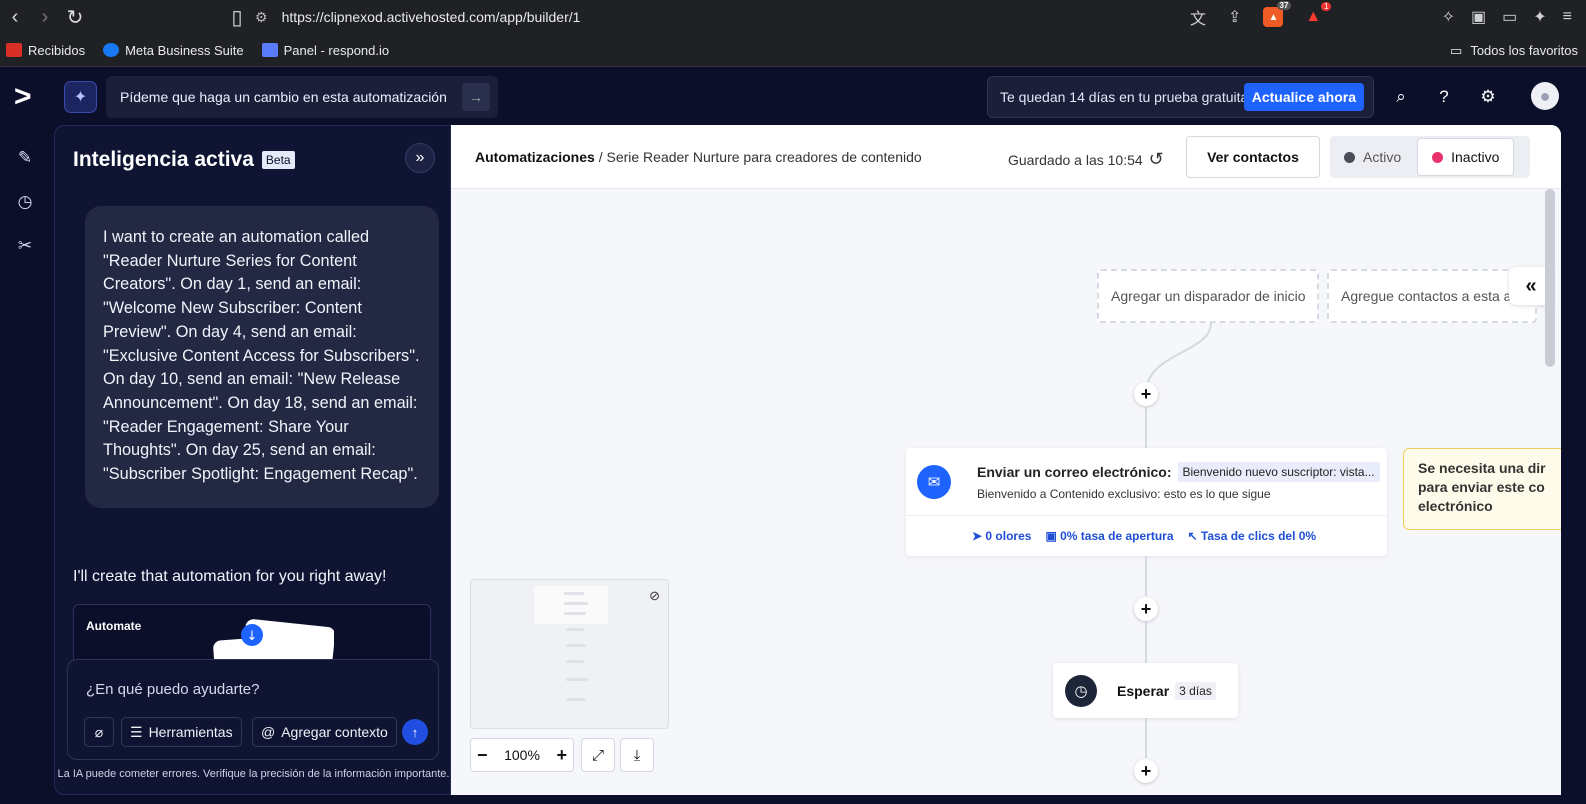 Image resolution: width=1586 pixels, height=804 pixels. What do you see at coordinates (1234, 17) in the screenshot?
I see `share-icon: ⇪` at bounding box center [1234, 17].